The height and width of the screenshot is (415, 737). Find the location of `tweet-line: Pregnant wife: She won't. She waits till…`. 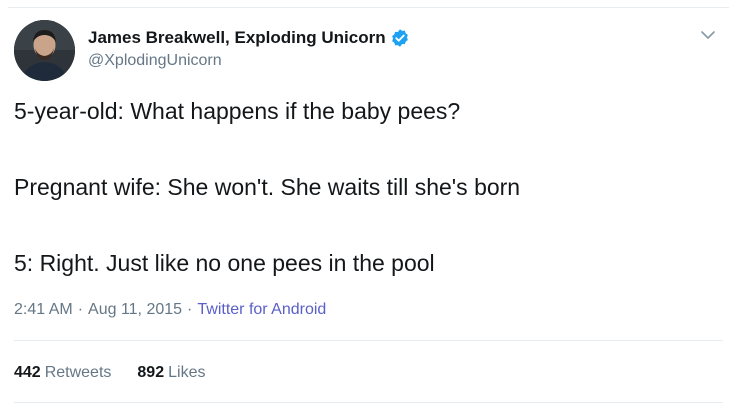

tweet-line: Pregnant wife: She won't. She waits till… is located at coordinates (267, 187).